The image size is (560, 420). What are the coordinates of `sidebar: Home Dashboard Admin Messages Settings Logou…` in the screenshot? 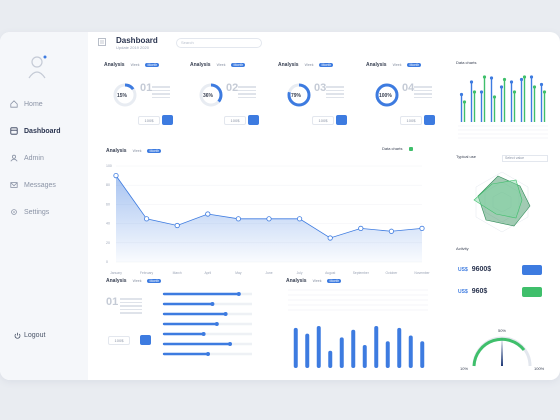 It's located at (44, 206).